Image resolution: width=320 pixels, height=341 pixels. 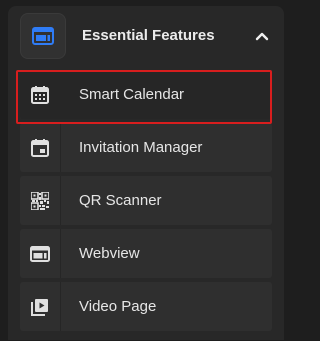 What do you see at coordinates (262, 36) in the screenshot?
I see `chevron-up-icon` at bounding box center [262, 36].